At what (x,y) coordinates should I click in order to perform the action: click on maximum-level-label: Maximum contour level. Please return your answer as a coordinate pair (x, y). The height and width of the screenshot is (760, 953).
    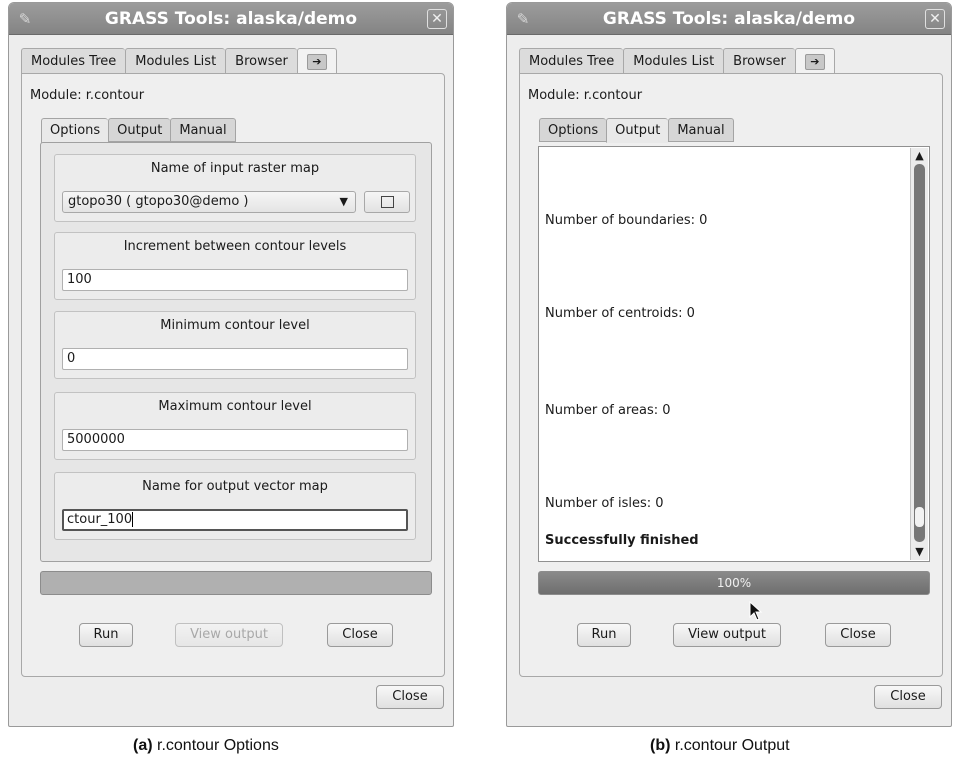
    Looking at the image, I should click on (235, 406).